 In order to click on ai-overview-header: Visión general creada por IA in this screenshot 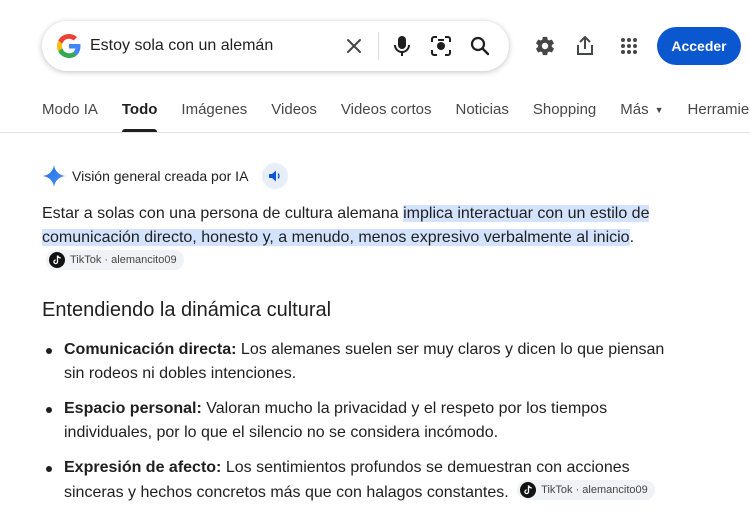, I will do `click(165, 176)`.